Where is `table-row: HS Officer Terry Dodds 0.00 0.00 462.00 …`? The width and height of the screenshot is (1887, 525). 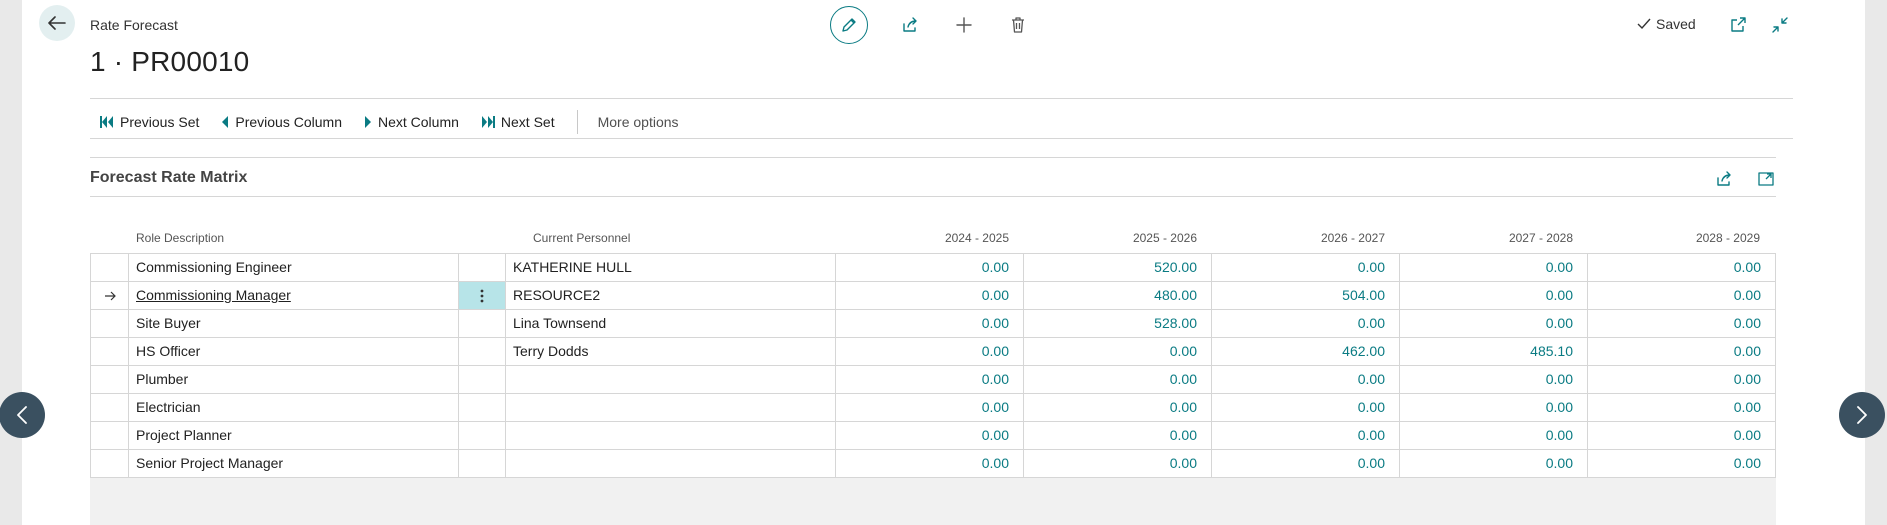 table-row: HS Officer Terry Dodds 0.00 0.00 462.00 … is located at coordinates (933, 352).